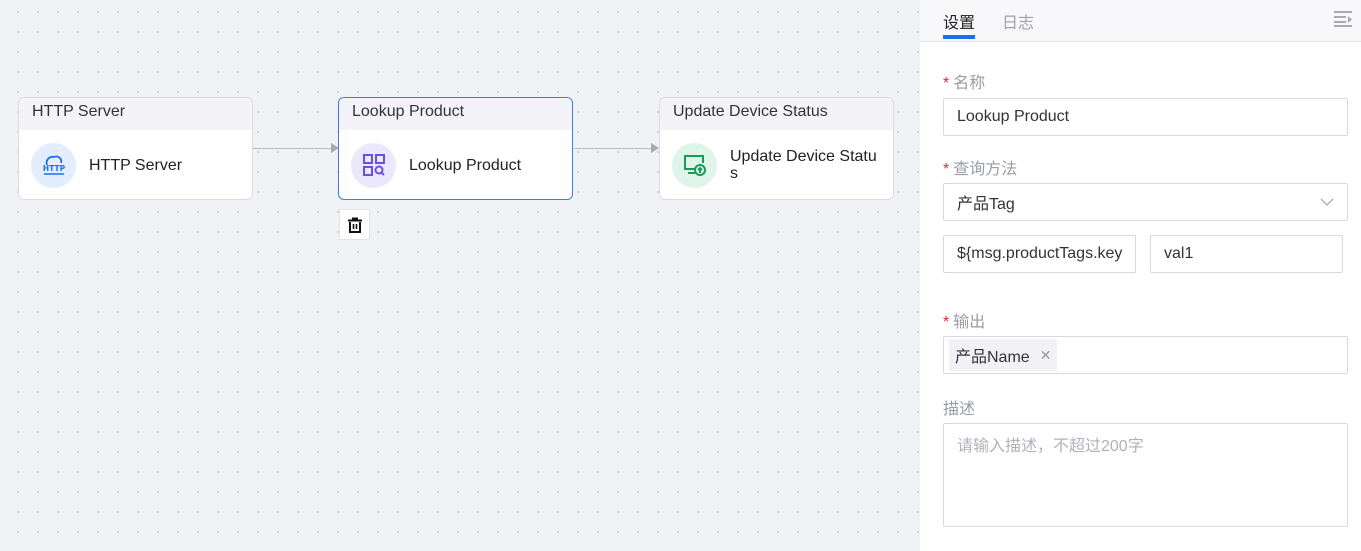 Image resolution: width=1361 pixels, height=551 pixels. Describe the element at coordinates (803, 165) in the screenshot. I see `node-label: Update Device Status` at that location.